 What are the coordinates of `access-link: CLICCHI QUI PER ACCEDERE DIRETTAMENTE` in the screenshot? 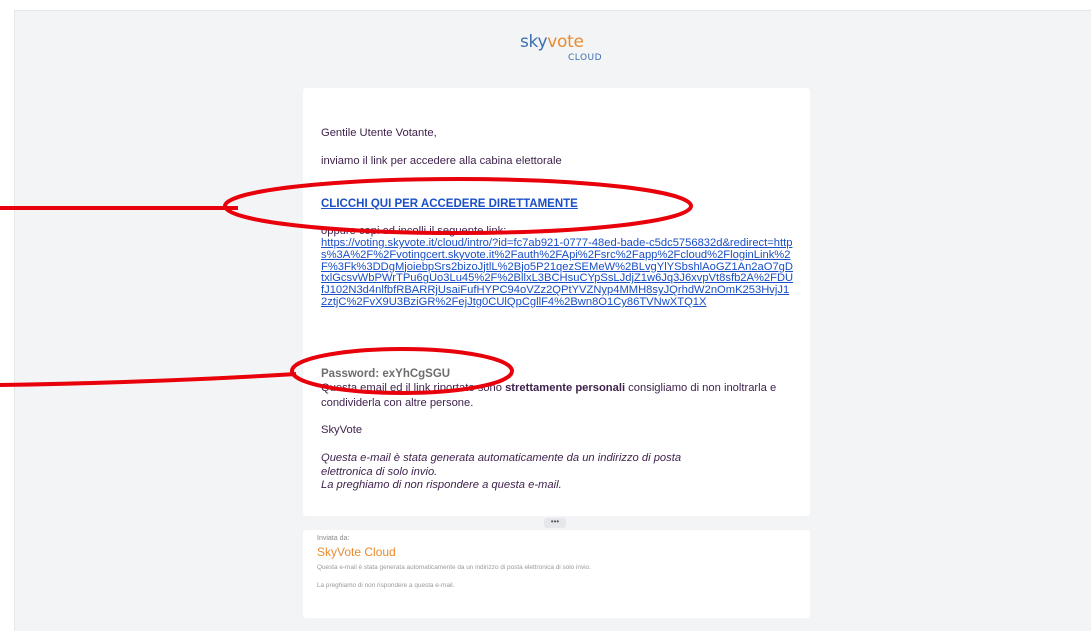 It's located at (449, 204).